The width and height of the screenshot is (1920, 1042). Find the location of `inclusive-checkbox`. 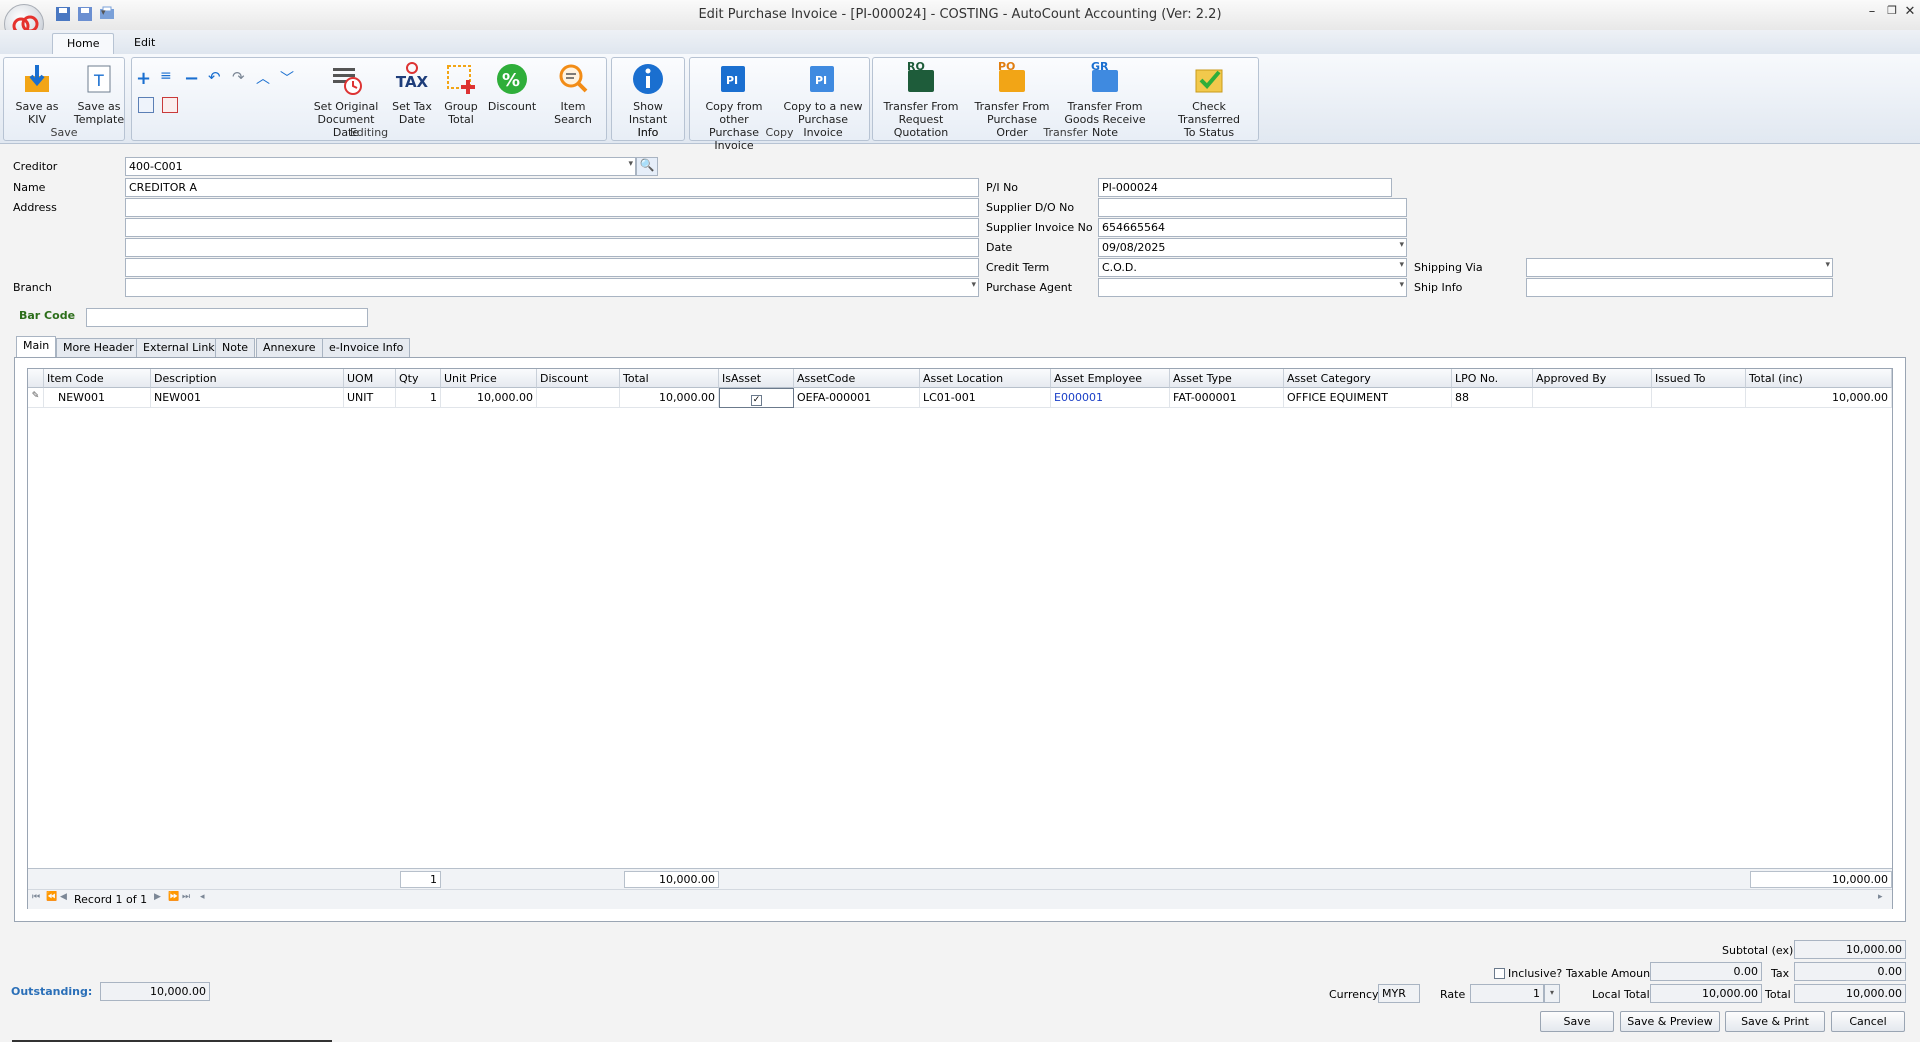

inclusive-checkbox is located at coordinates (1499, 973).